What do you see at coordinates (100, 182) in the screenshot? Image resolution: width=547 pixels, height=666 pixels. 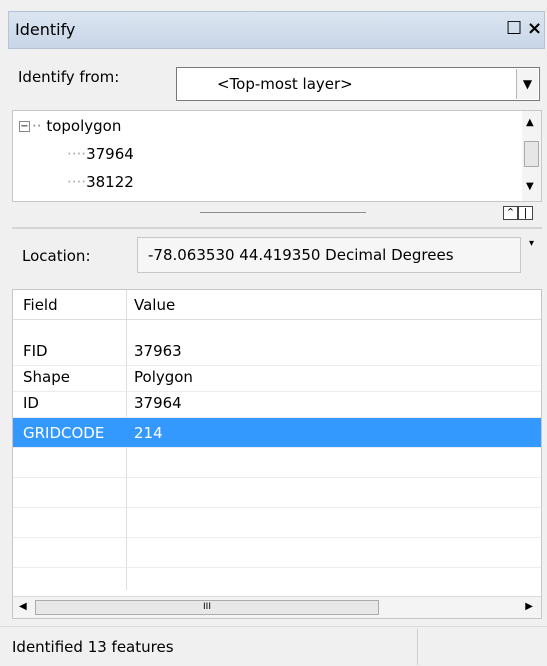 I see `tree-item-38122: ····38122` at bounding box center [100, 182].